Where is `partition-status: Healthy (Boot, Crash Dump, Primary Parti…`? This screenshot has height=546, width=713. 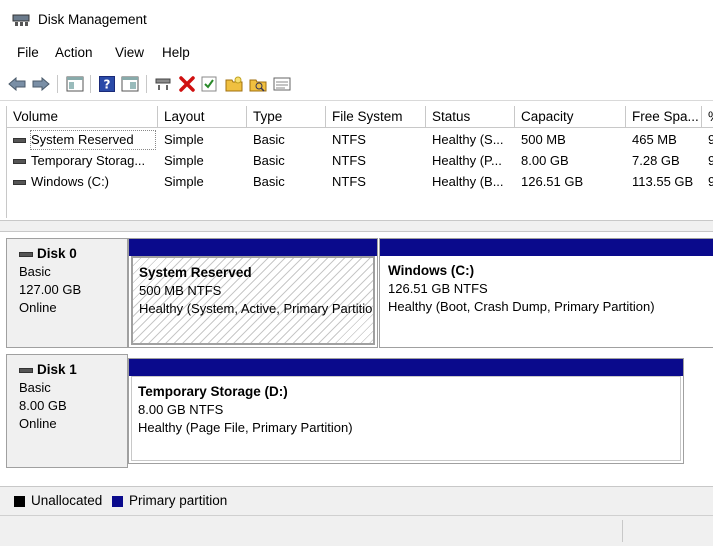
partition-status: Healthy (Boot, Crash Dump, Primary Parti… is located at coordinates (521, 306).